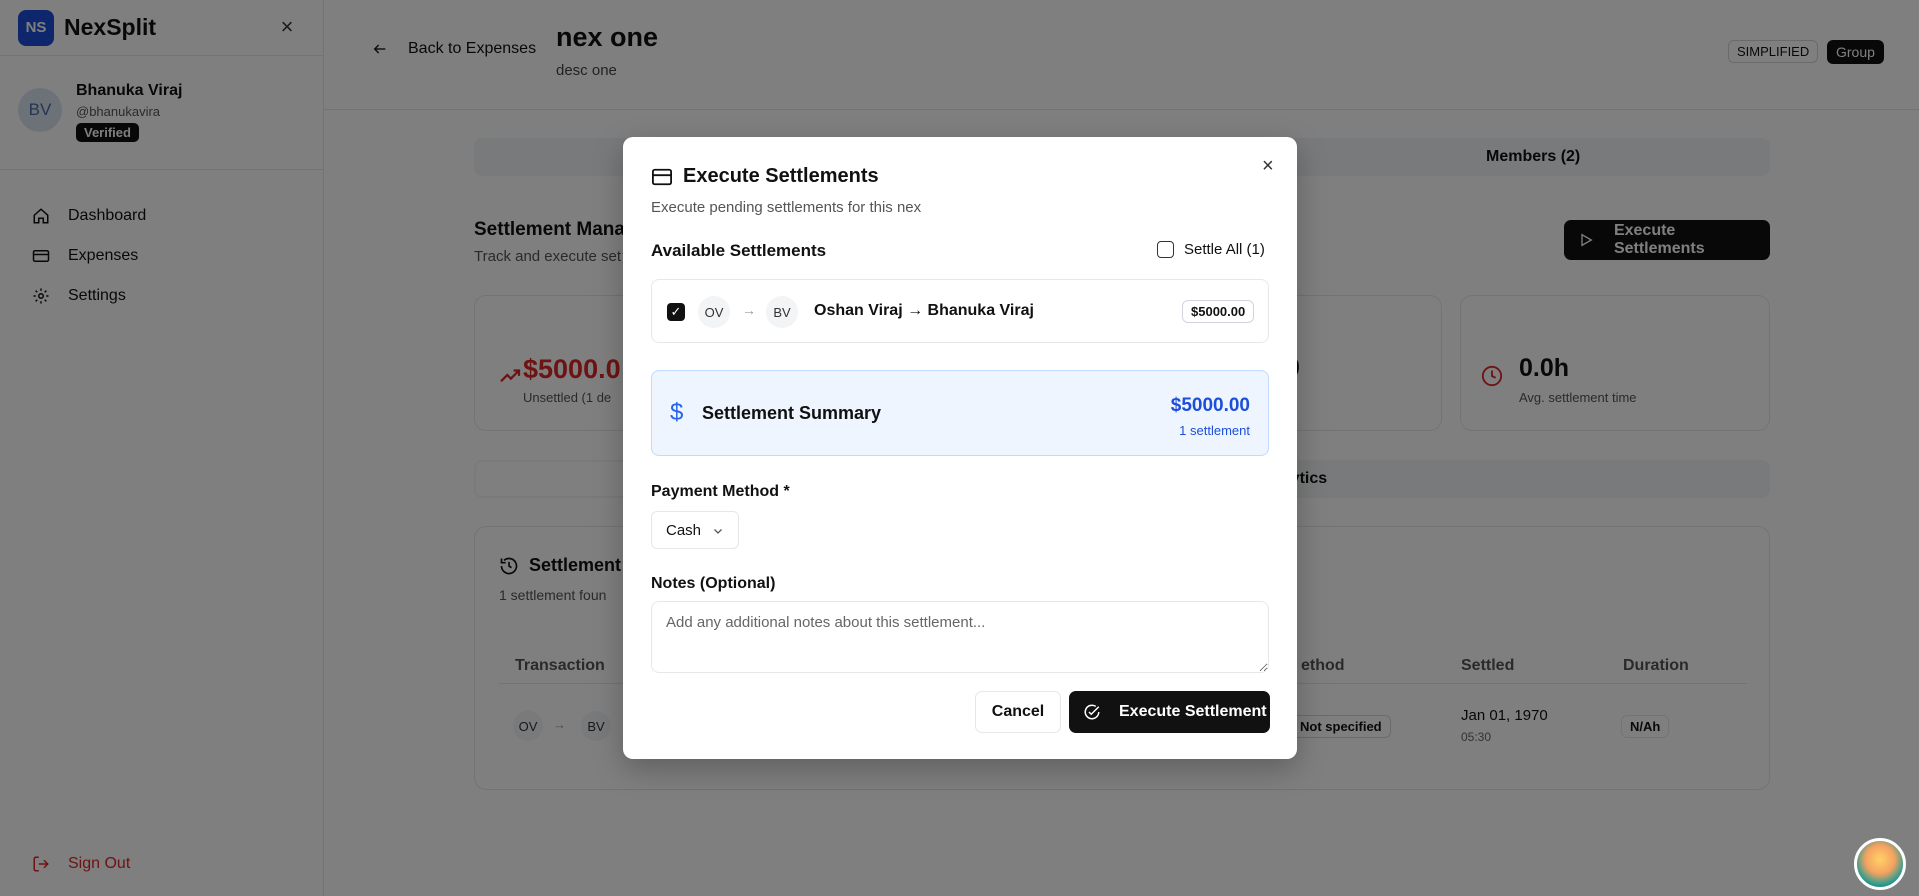 The width and height of the screenshot is (1919, 896). What do you see at coordinates (781, 176) in the screenshot?
I see `dialog-title-text: Execute Settlements` at bounding box center [781, 176].